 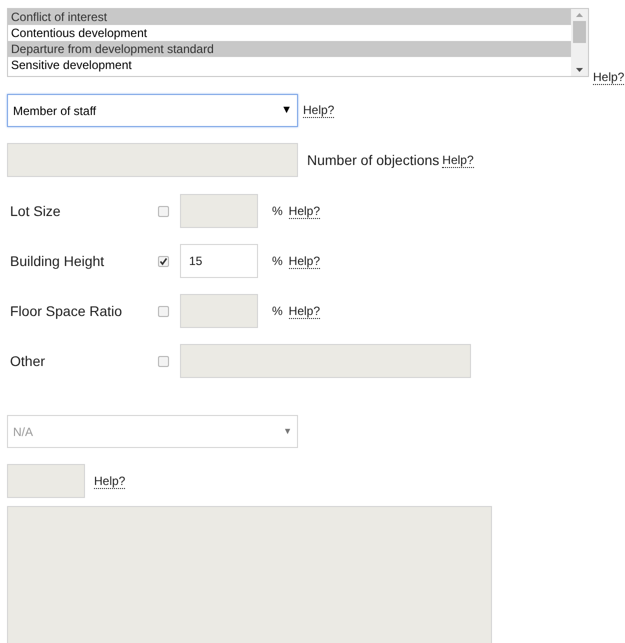 What do you see at coordinates (152, 110) in the screenshot?
I see `dropdown: Member of staff ▼` at bounding box center [152, 110].